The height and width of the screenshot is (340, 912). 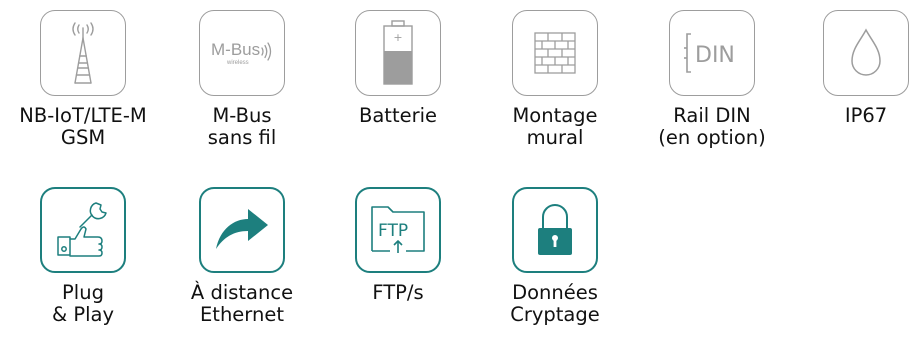 I want to click on feature-label-line2: (en option), so click(x=712, y=137).